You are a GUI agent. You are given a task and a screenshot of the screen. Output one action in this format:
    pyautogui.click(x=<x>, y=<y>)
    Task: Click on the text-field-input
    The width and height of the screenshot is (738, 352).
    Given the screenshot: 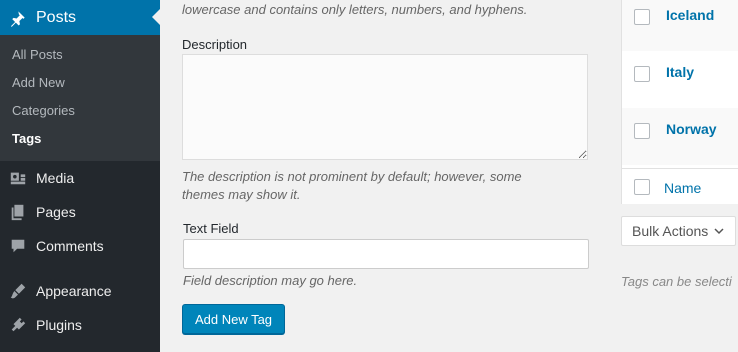 What is the action you would take?
    pyautogui.click(x=386, y=254)
    